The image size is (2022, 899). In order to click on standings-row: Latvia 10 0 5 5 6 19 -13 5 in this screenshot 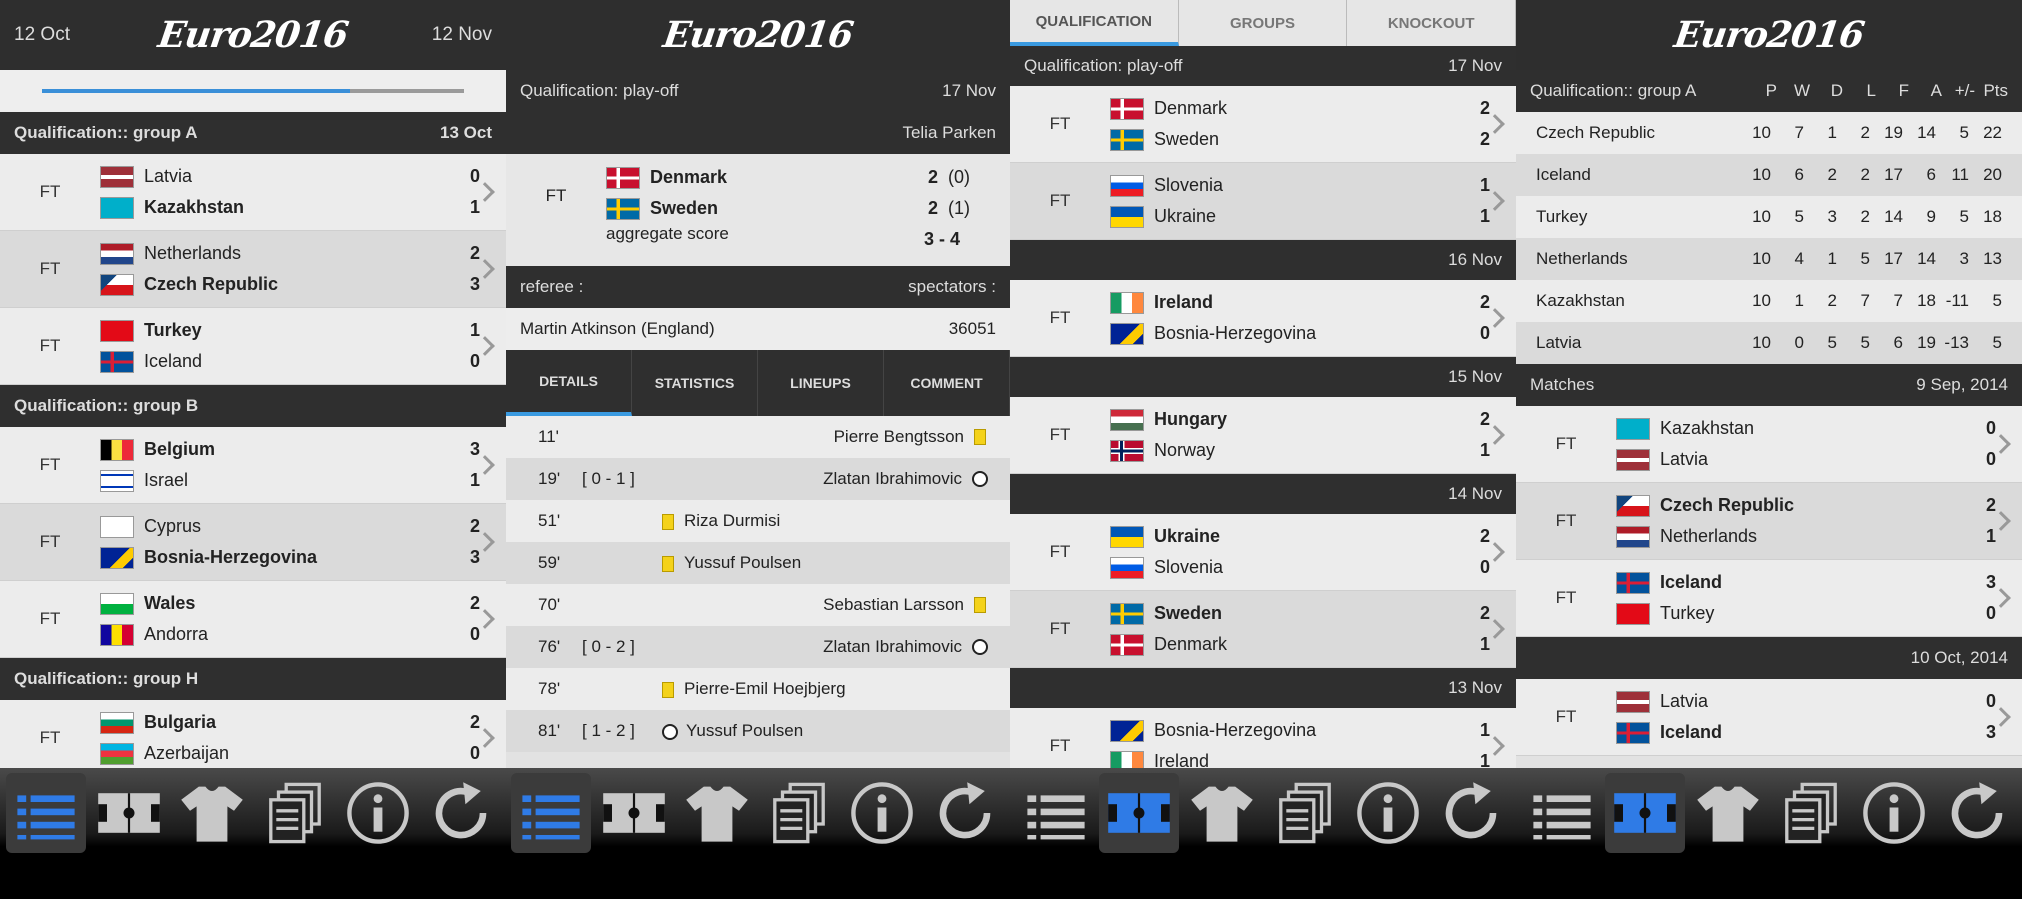, I will do `click(1769, 343)`.